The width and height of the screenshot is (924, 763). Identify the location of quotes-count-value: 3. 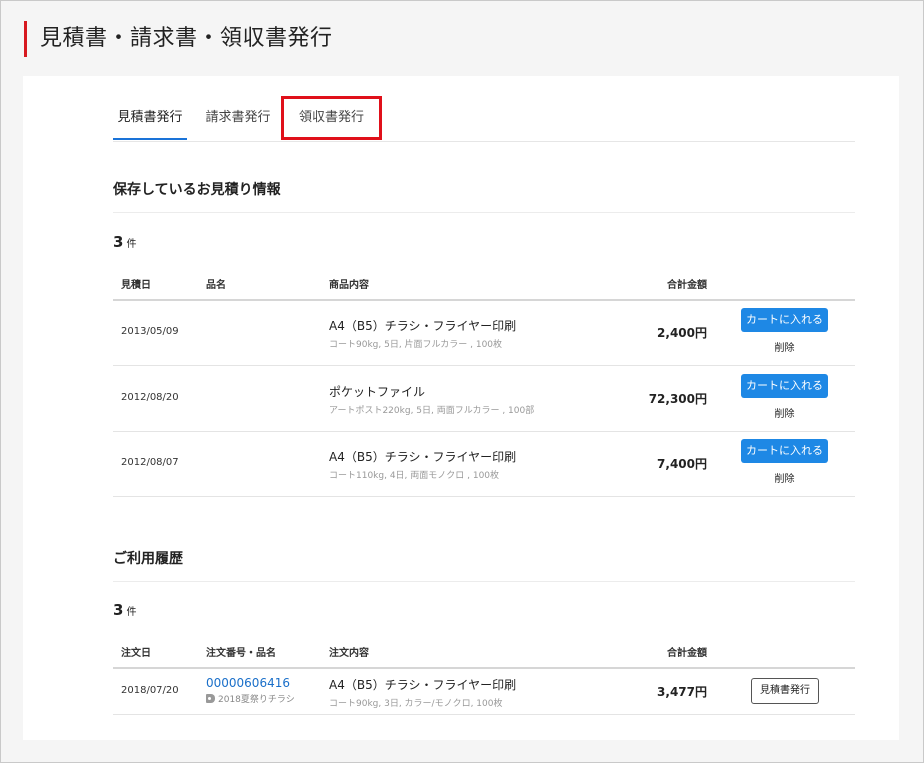
(118, 242).